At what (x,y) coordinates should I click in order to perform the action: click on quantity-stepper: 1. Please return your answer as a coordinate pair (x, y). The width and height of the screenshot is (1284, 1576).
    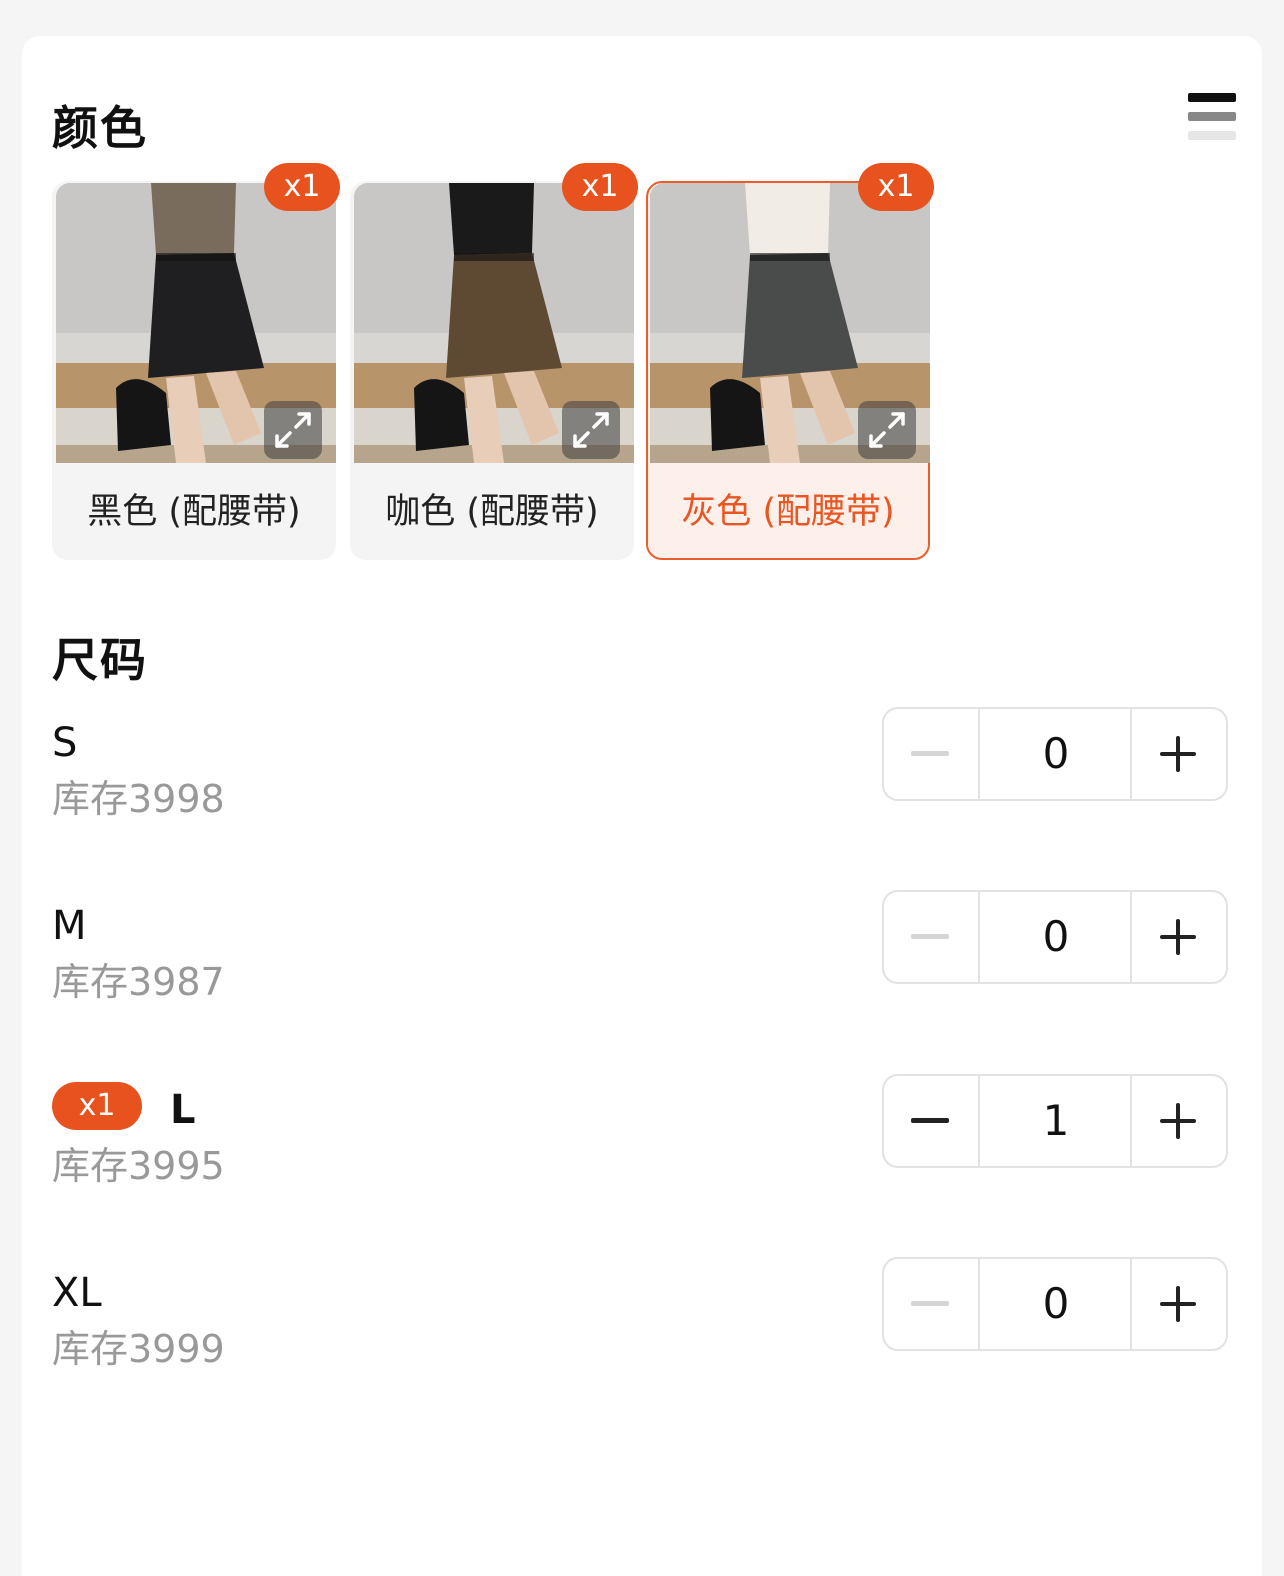
    Looking at the image, I should click on (1055, 1121).